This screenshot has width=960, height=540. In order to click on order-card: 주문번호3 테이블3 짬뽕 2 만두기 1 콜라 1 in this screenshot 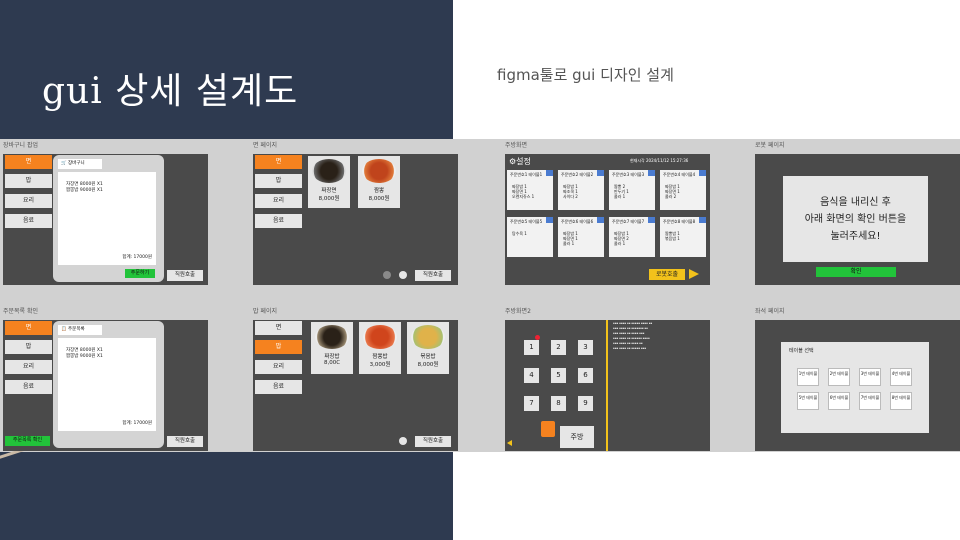, I will do `click(632, 190)`.